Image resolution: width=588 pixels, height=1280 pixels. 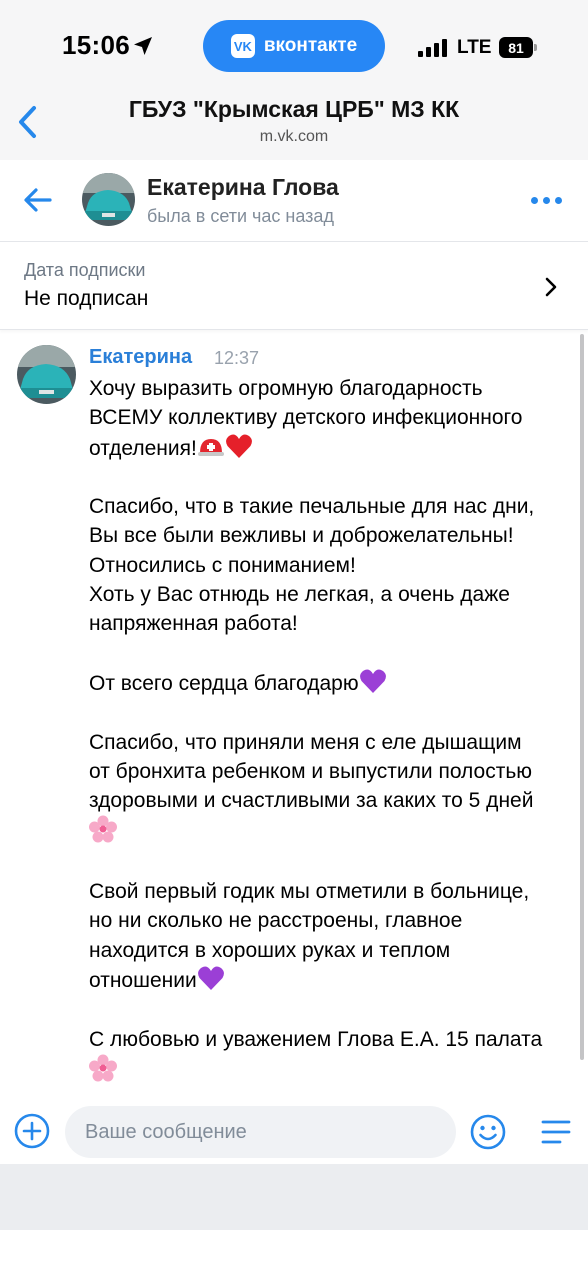 I want to click on more-dots-icon, so click(x=547, y=201).